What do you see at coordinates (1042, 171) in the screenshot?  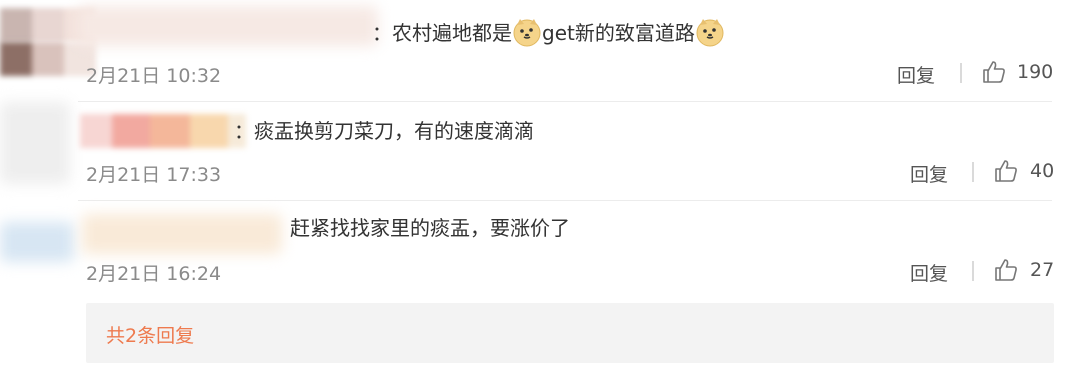 I see `like-count: 40` at bounding box center [1042, 171].